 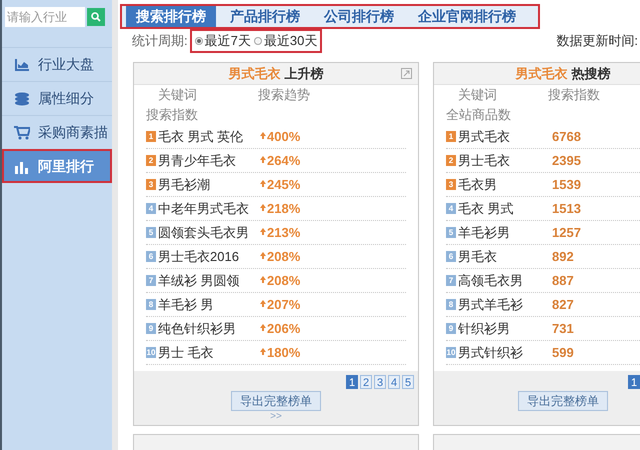 I want to click on keyword-cell: 高领毛衣男, so click(x=503, y=280).